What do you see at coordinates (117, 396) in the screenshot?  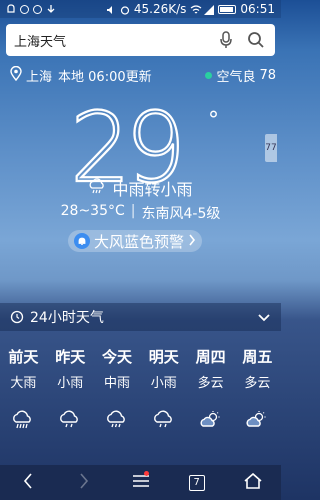 I see `forecast-day: 今天 中雨` at bounding box center [117, 396].